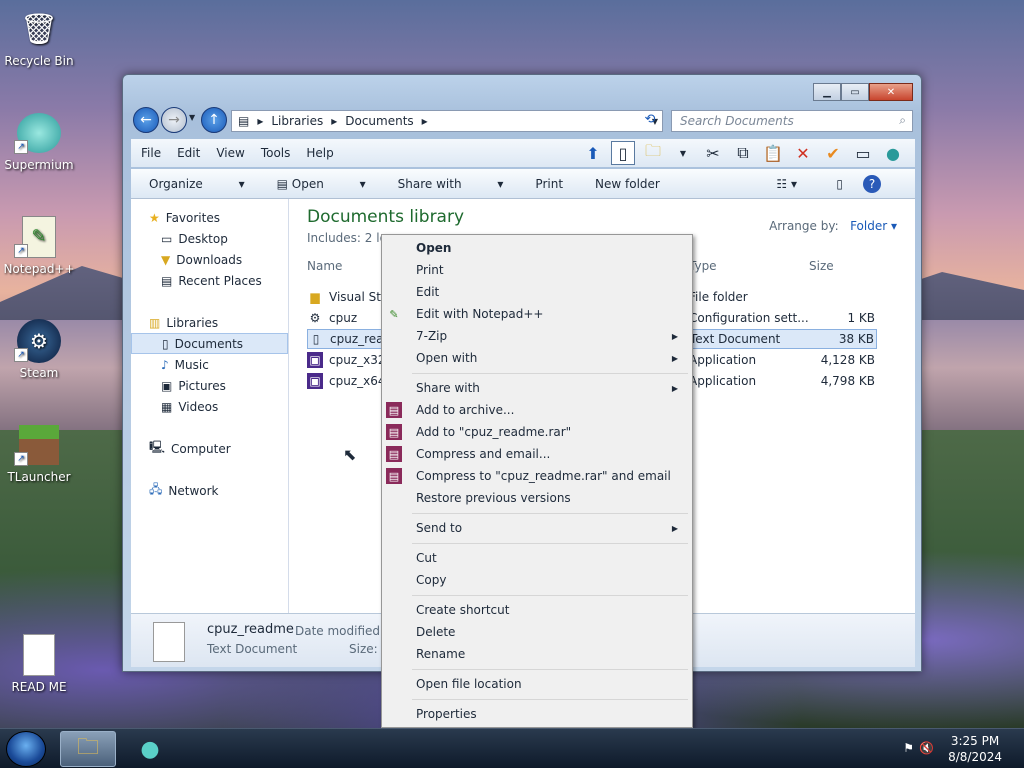 This screenshot has width=1024, height=768. Describe the element at coordinates (447, 121) in the screenshot. I see `address-bar: ▤ ▸ Libraries ▸ Documents ▸ ▼` at that location.